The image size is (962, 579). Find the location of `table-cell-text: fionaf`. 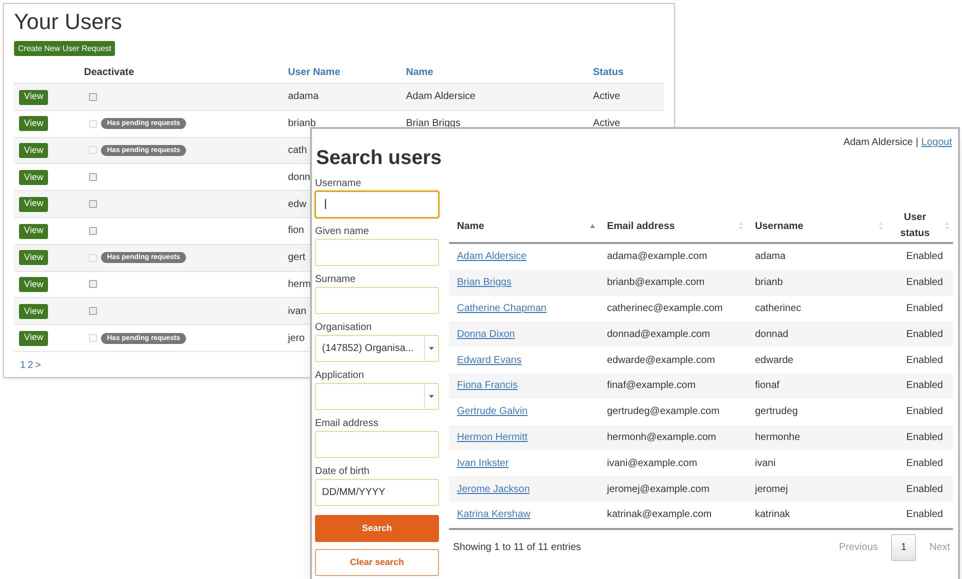

table-cell-text: fionaf is located at coordinates (767, 386).